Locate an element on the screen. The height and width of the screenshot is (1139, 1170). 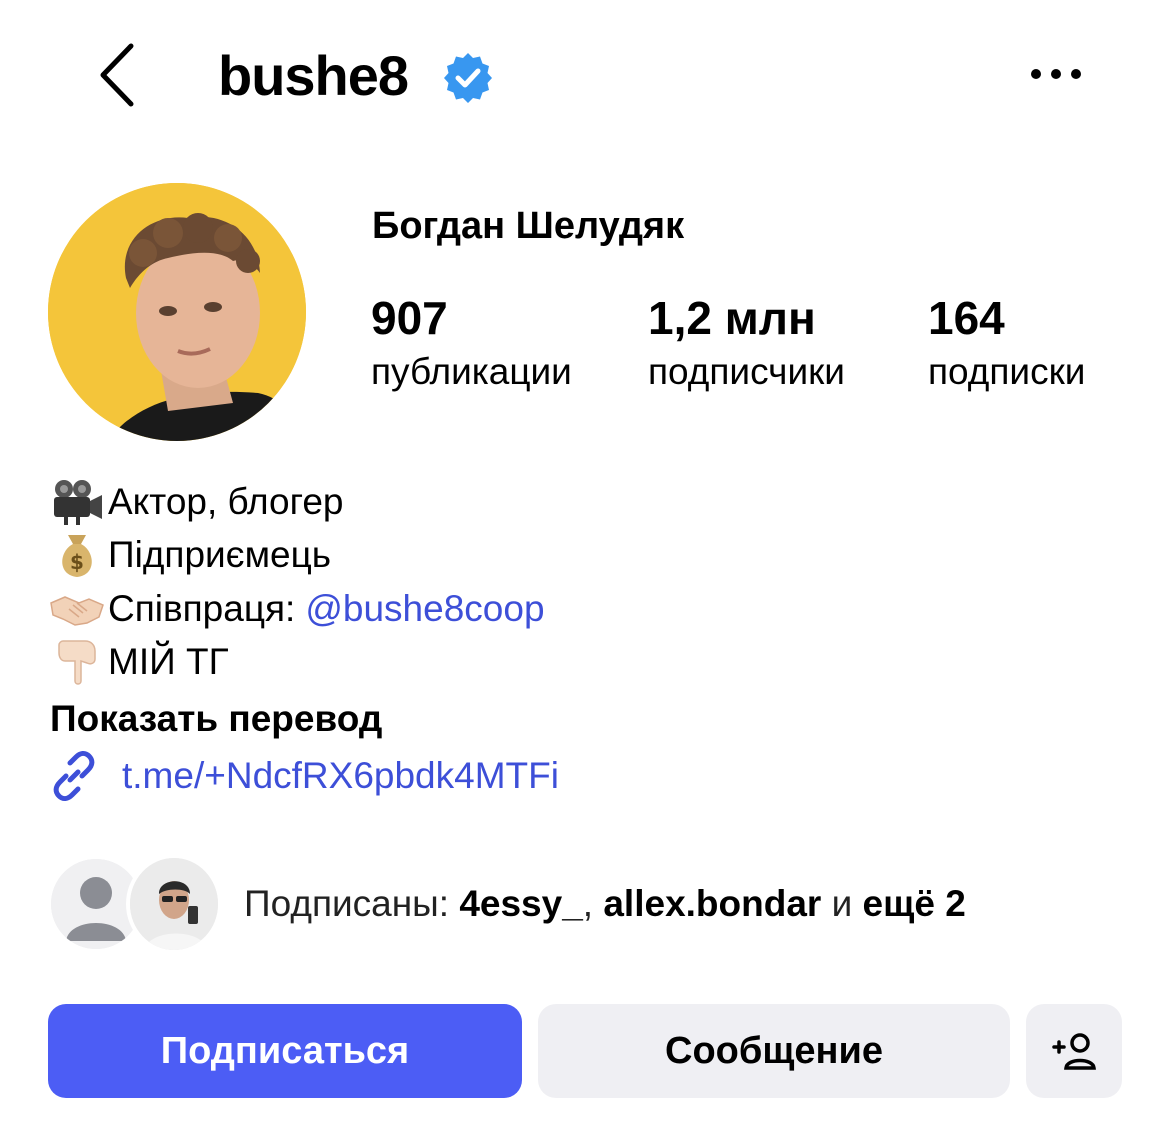
follower-photo is located at coordinates (174, 904).